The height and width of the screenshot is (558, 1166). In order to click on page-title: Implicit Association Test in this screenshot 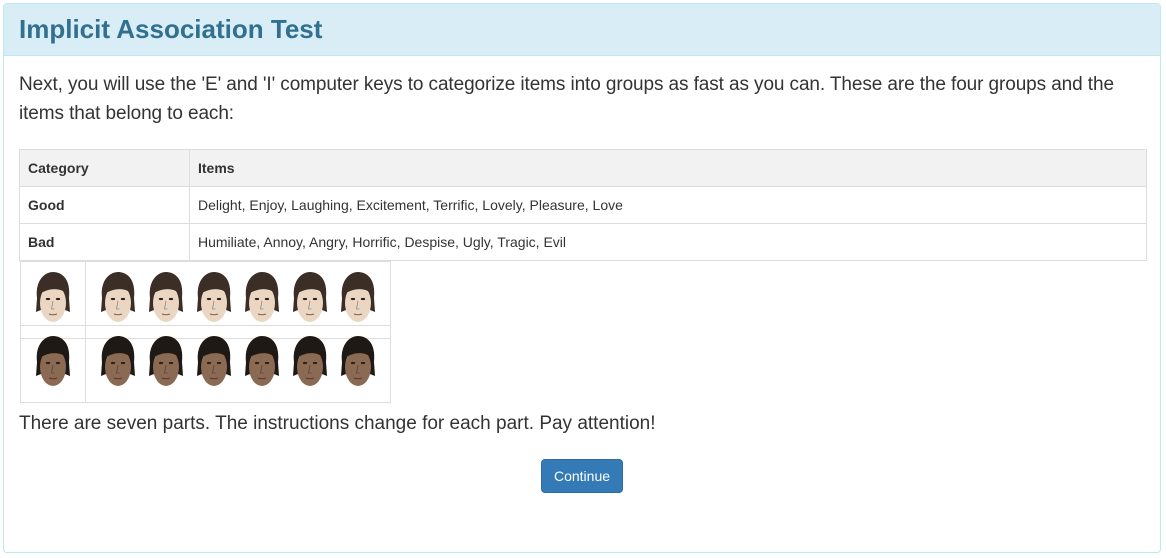, I will do `click(171, 29)`.